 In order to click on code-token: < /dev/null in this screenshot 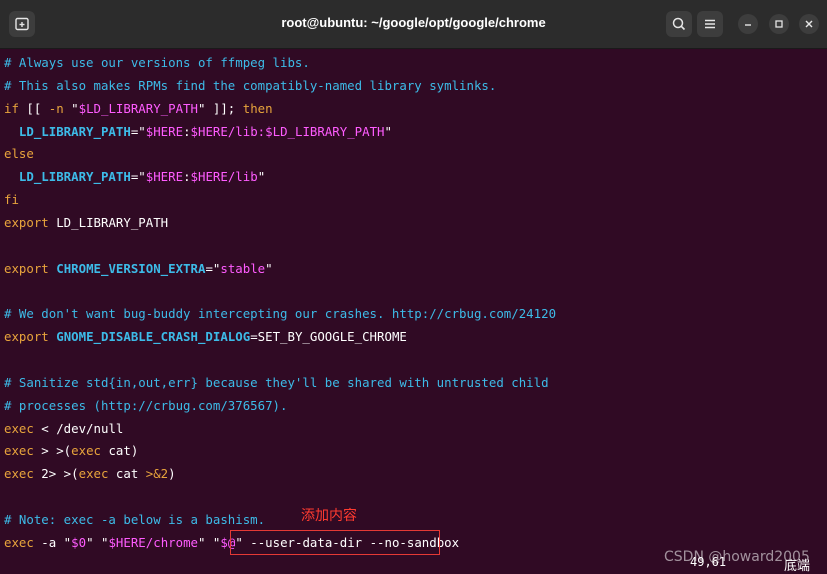, I will do `click(78, 428)`.